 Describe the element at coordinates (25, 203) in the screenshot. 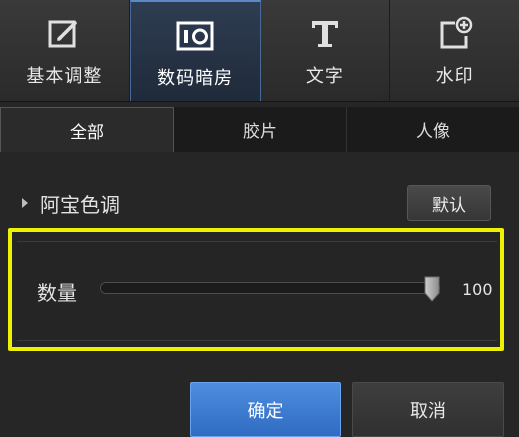

I see `expand-triangle-icon` at that location.